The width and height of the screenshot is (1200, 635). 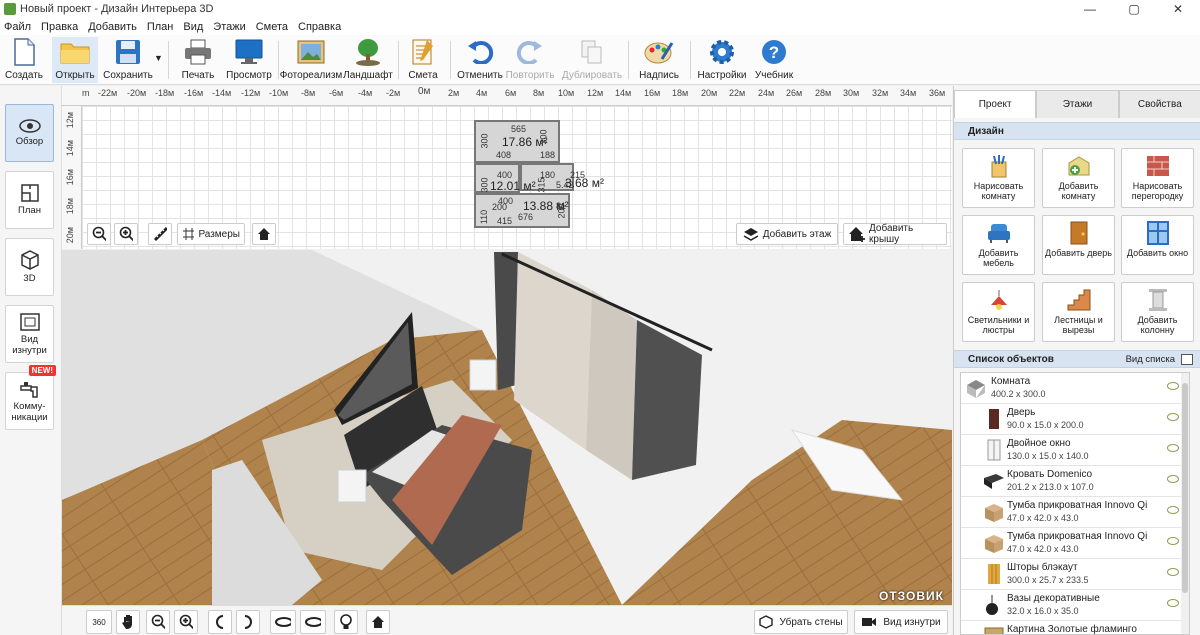 What do you see at coordinates (1048, 580) in the screenshot?
I see `object-size: 300.0 x 25.7 x 233.5` at bounding box center [1048, 580].